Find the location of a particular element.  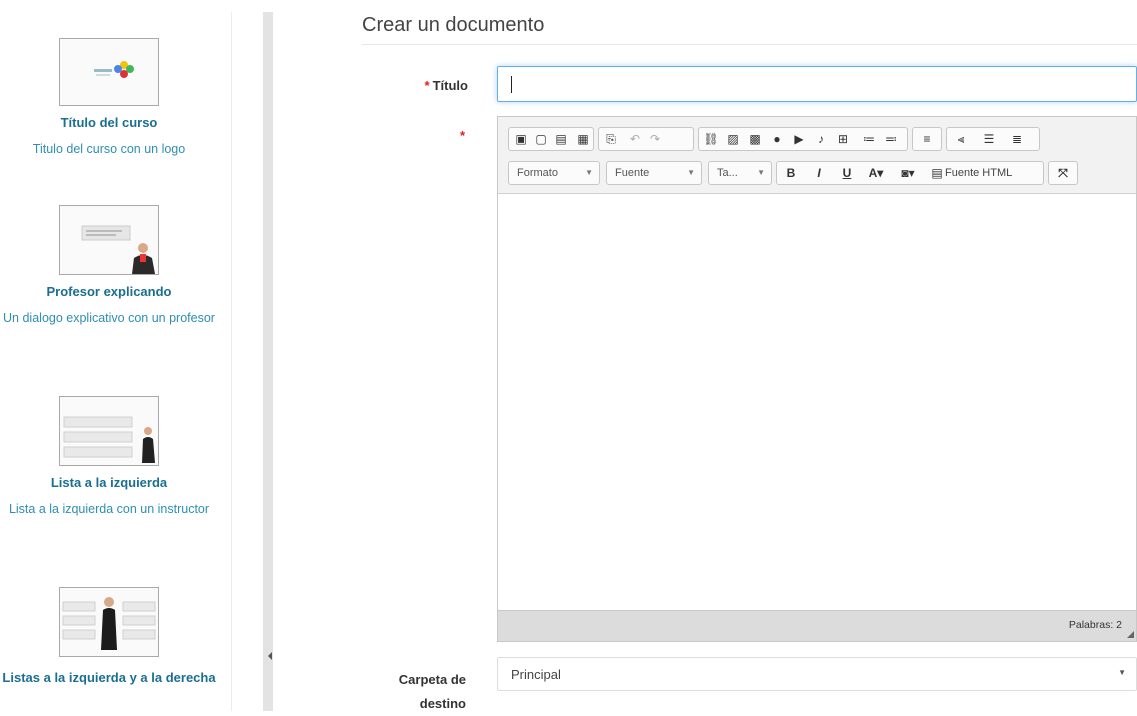

clipboard-group: ⎘ ↶ ↷ is located at coordinates (646, 139).